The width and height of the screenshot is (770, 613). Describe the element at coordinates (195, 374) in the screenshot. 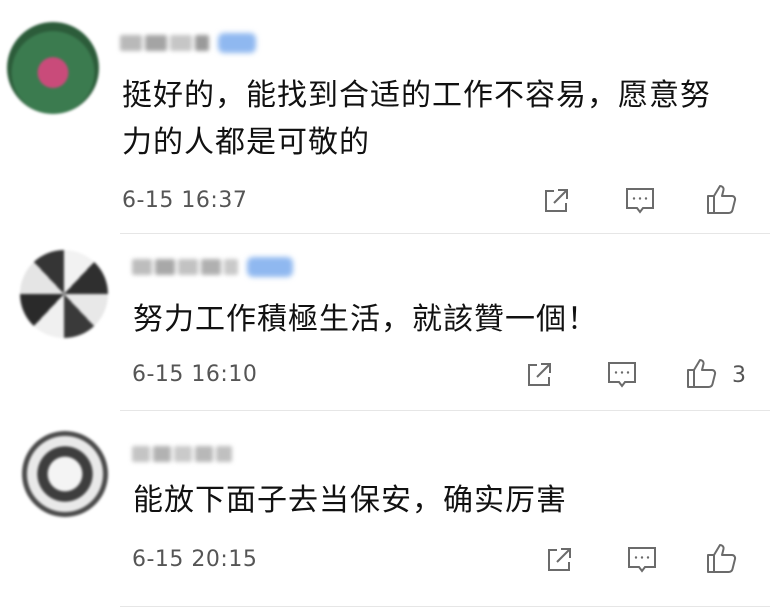

I see `comment-time: 6-15 16:10` at that location.